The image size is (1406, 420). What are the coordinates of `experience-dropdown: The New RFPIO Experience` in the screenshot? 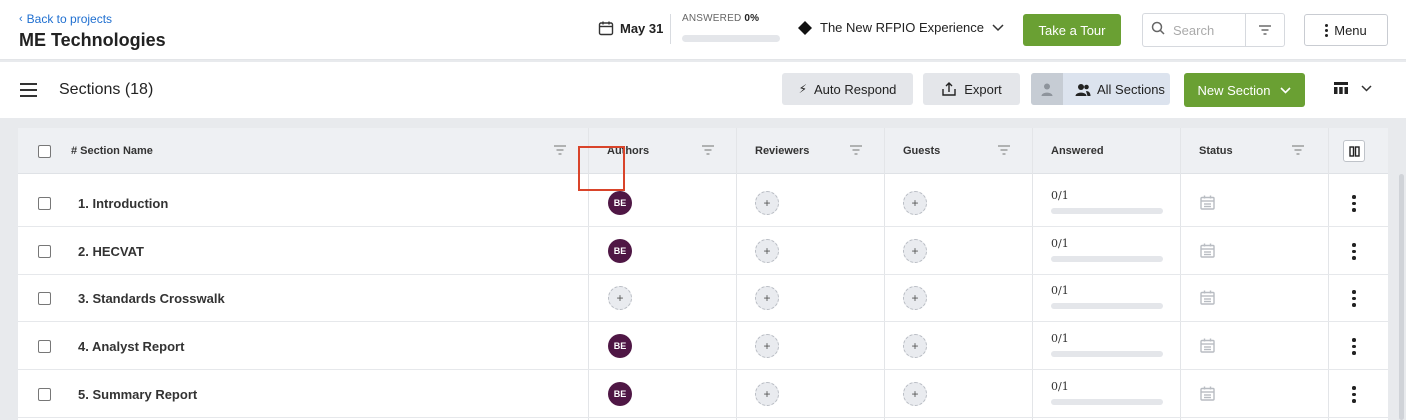 It's located at (901, 27).